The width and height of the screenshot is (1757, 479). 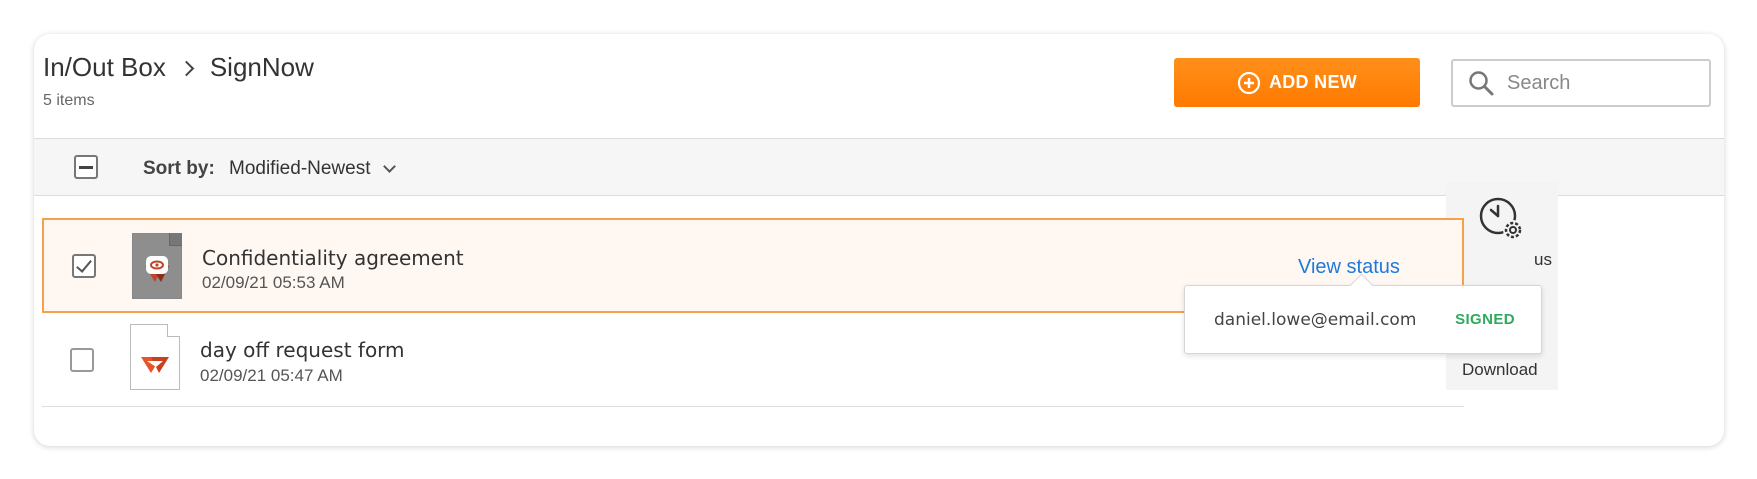 I want to click on breadcrumb-item-signnow: SignNow, so click(x=261, y=67).